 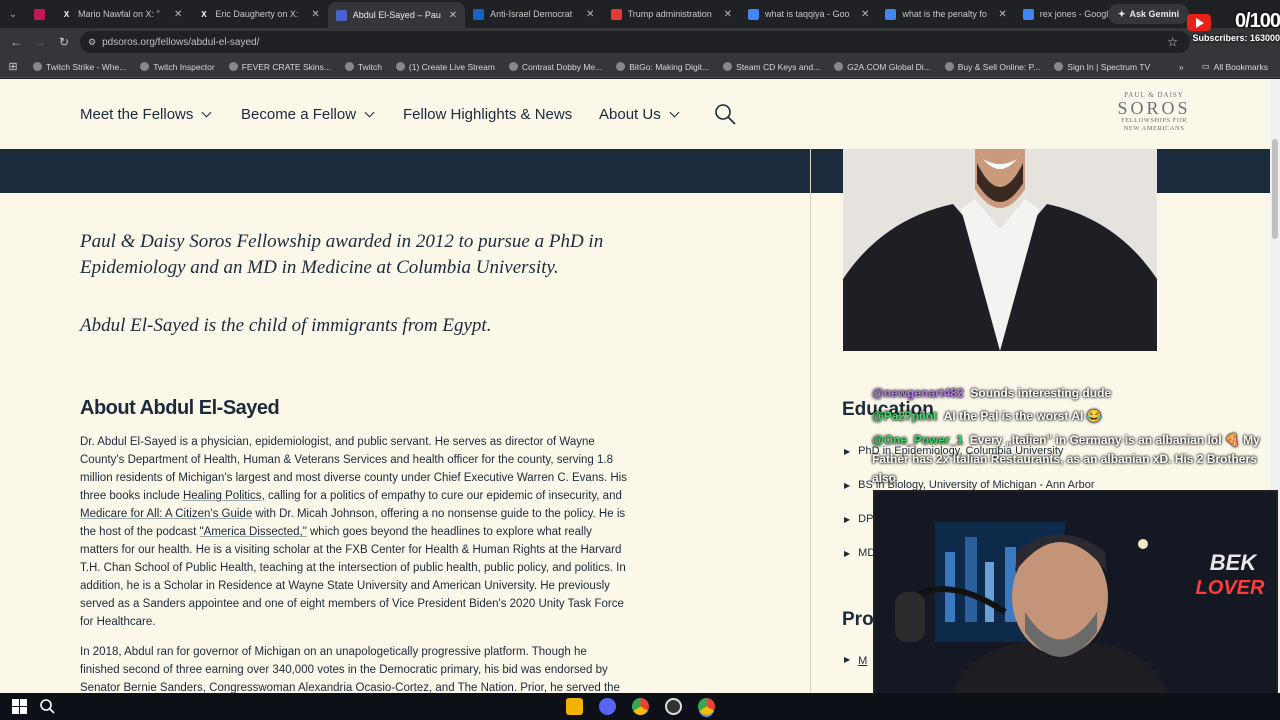 What do you see at coordinates (725, 114) in the screenshot?
I see `search-icon` at bounding box center [725, 114].